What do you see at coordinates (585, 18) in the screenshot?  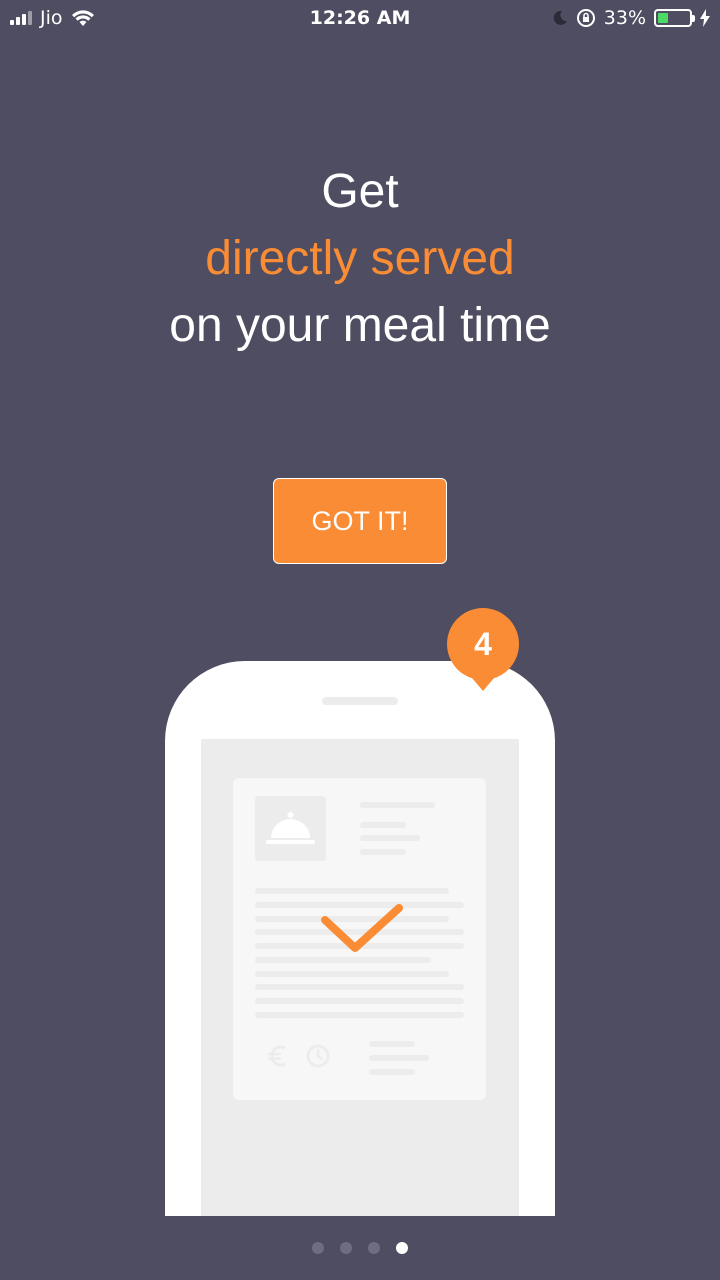 I see `rotation-lock-icon` at bounding box center [585, 18].